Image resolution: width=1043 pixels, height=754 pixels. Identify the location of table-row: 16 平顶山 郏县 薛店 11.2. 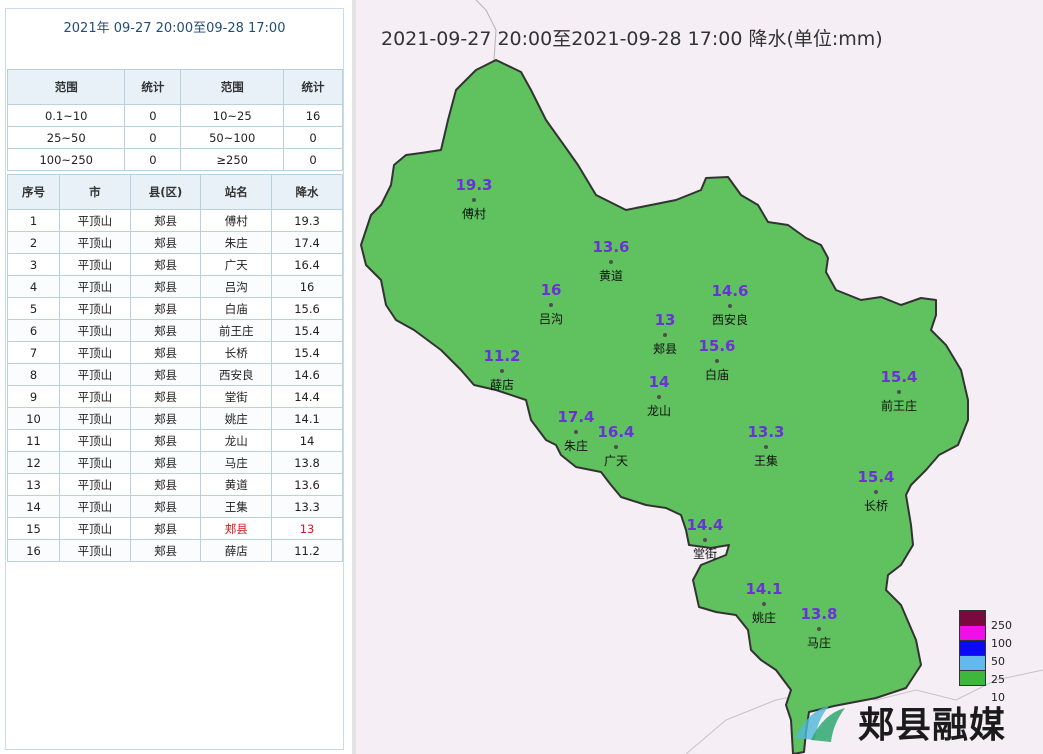
(174, 550).